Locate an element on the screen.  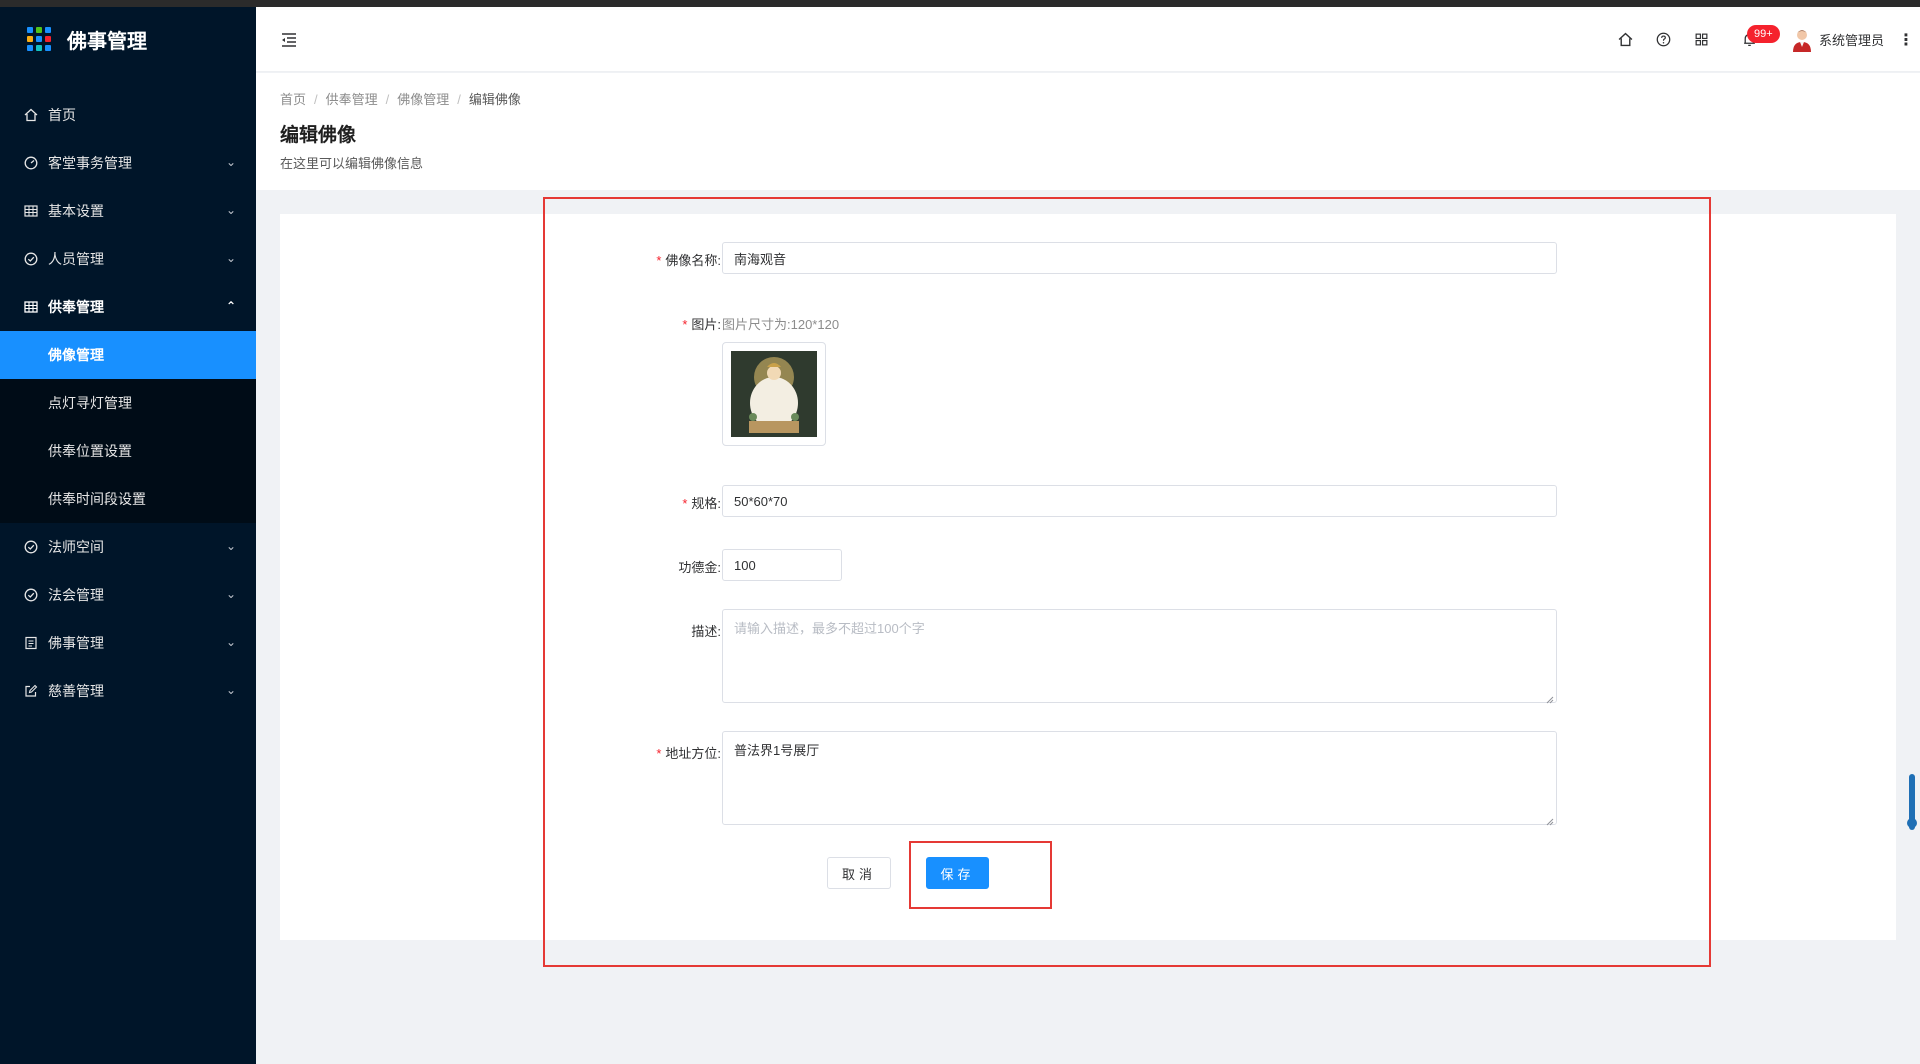
name-label: * 佛像名称: is located at coordinates (688, 260).